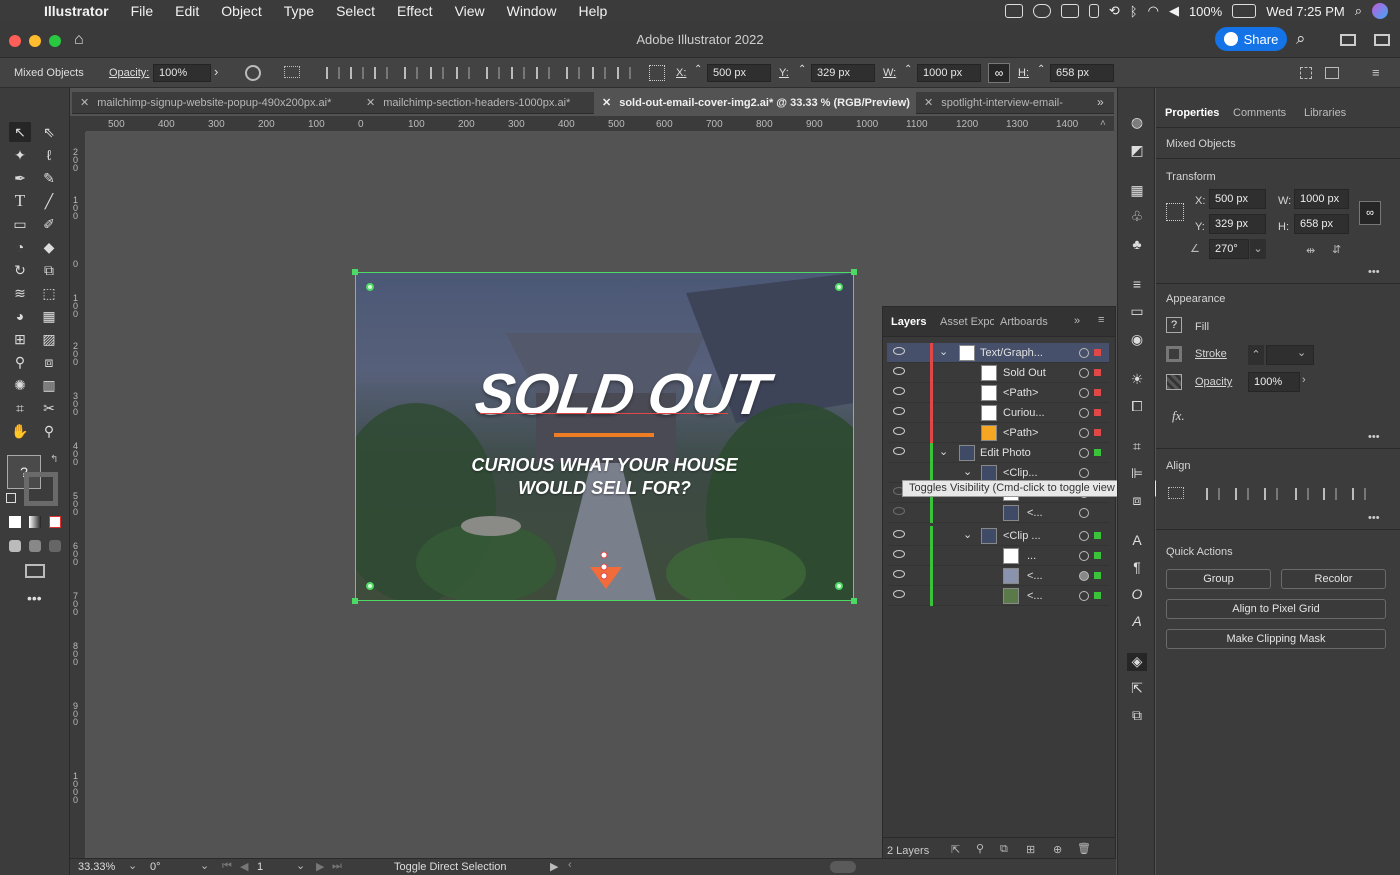  What do you see at coordinates (55, 546) in the screenshot?
I see `draw-inside-icon` at bounding box center [55, 546].